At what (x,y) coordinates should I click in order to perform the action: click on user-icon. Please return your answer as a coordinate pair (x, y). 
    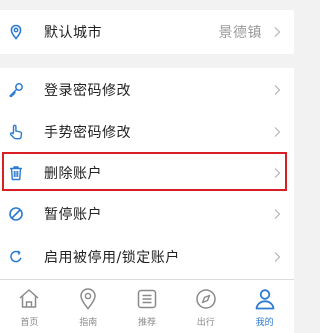
    Looking at the image, I should click on (264, 299).